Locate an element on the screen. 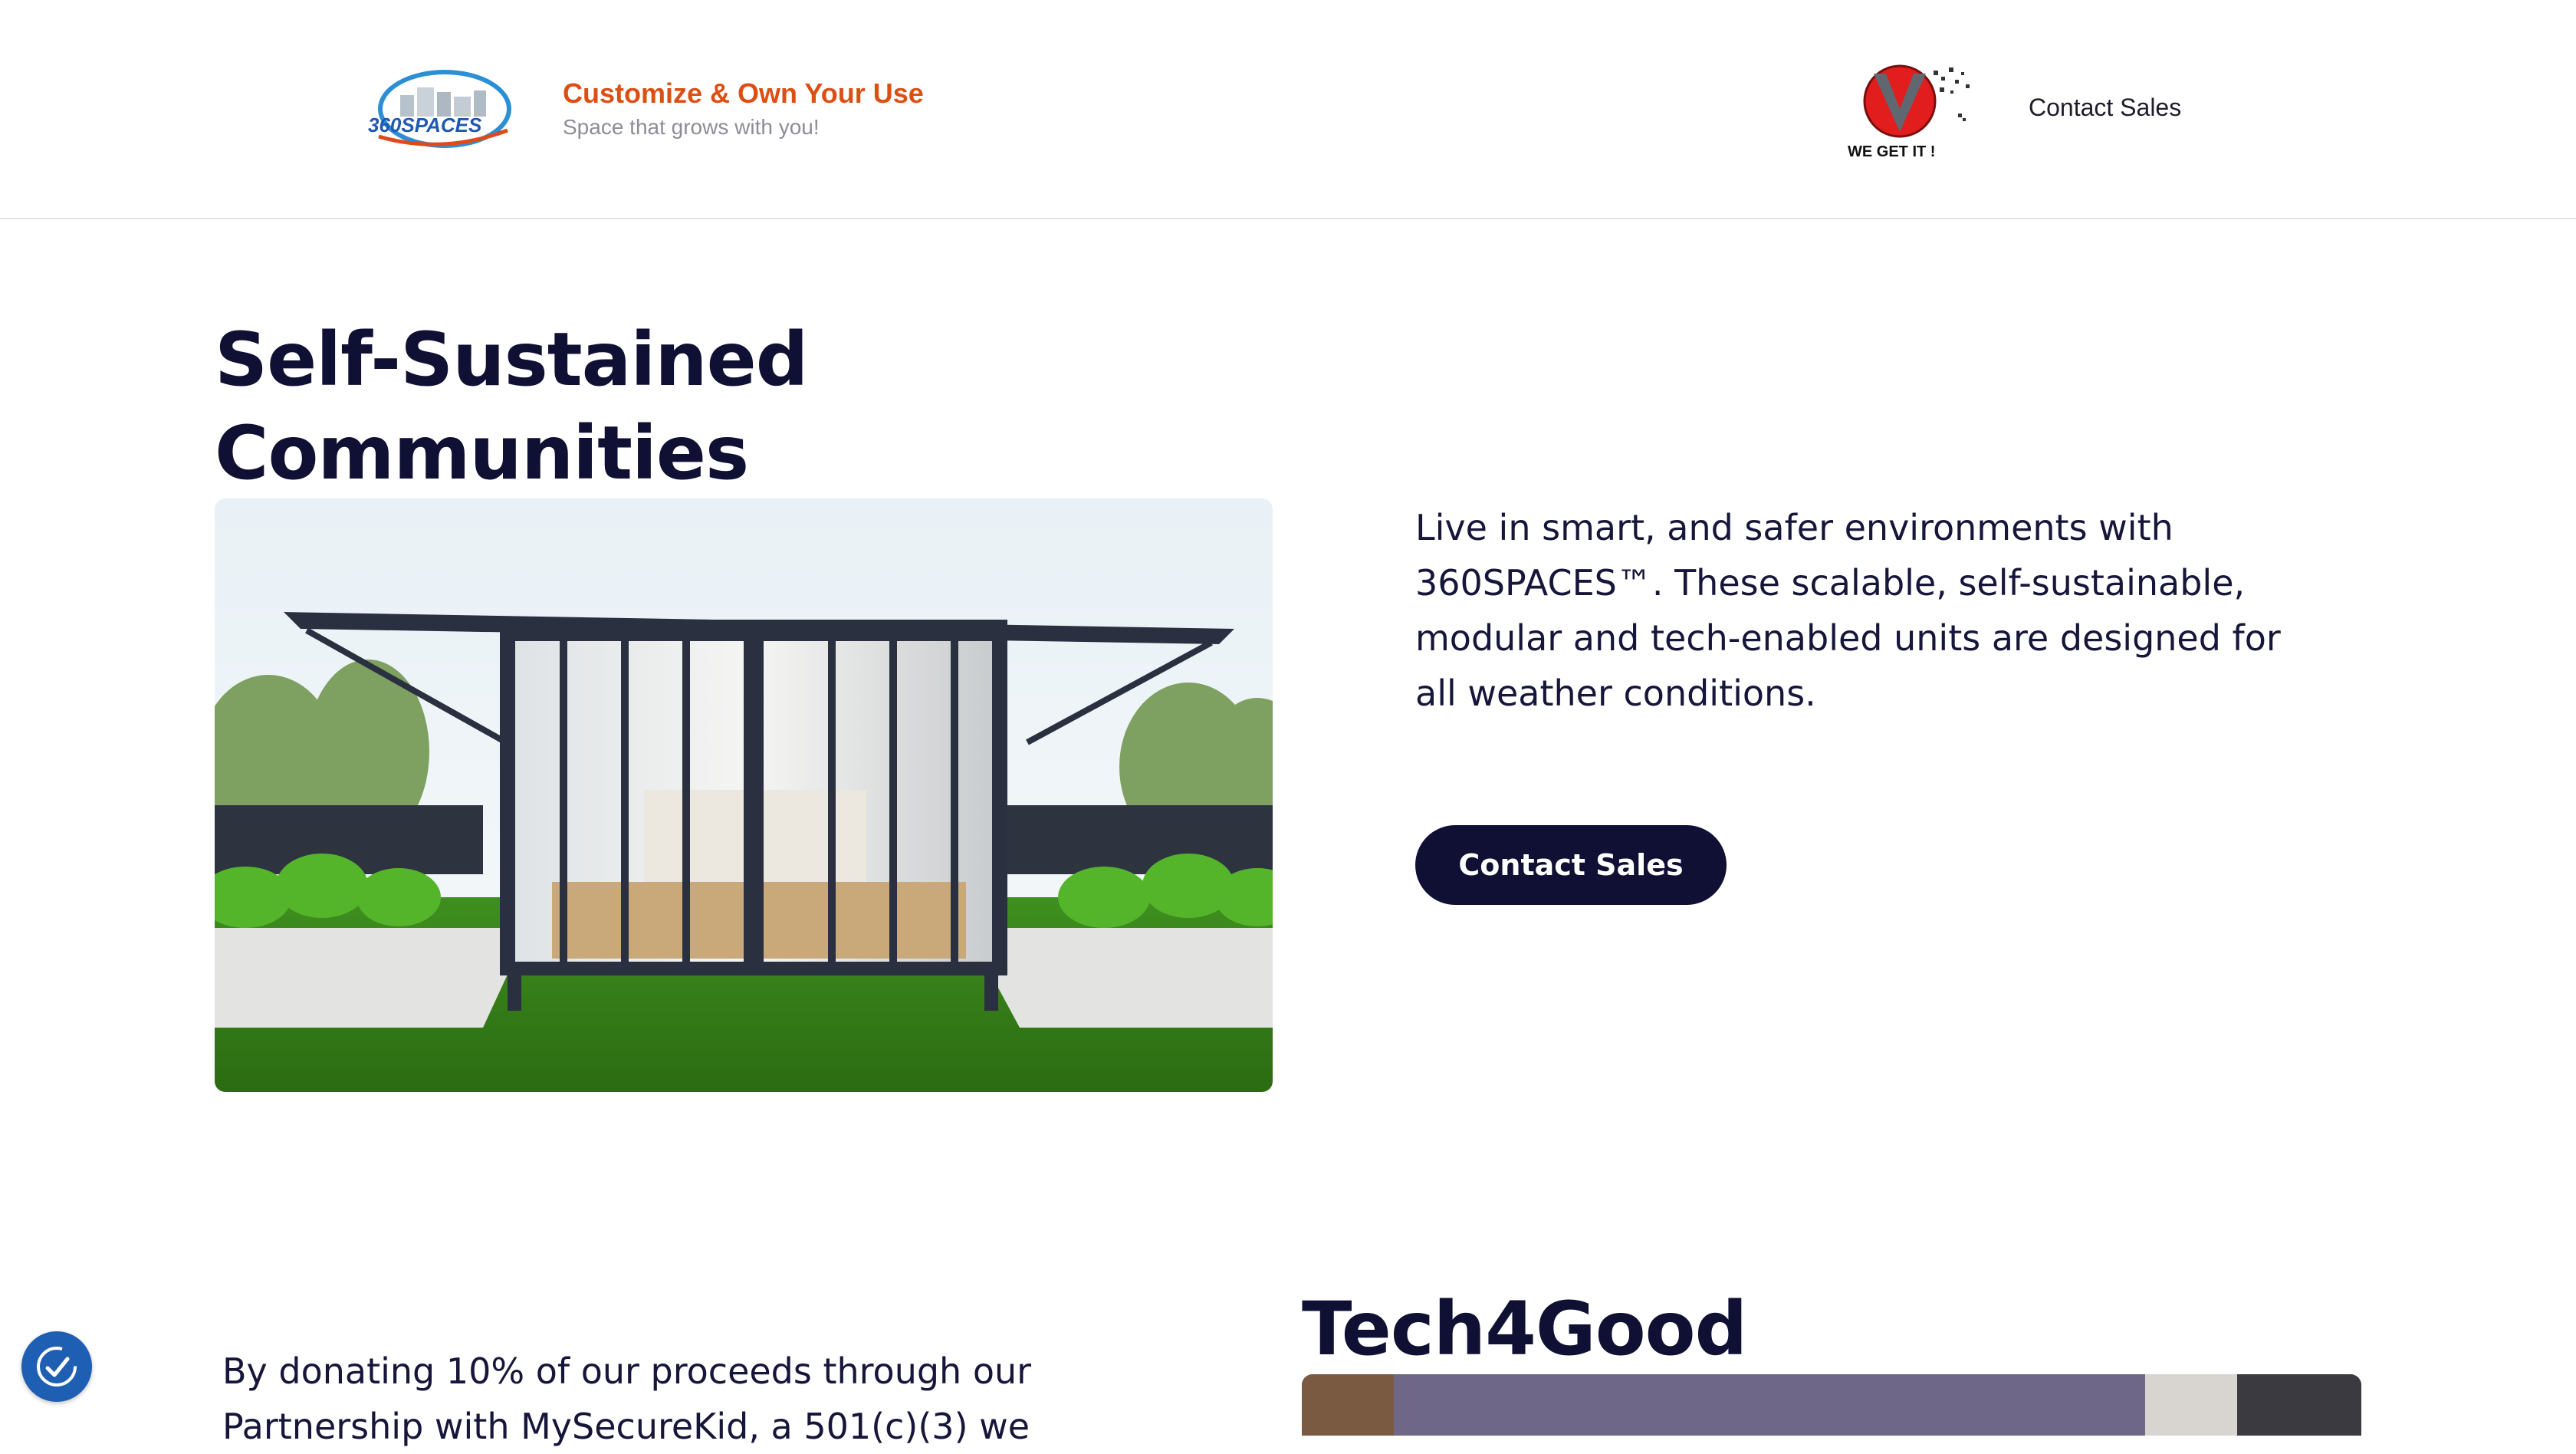 Image resolution: width=2576 pixels, height=1454 pixels. brand-subtagline: Space that grows with you! is located at coordinates (692, 127).